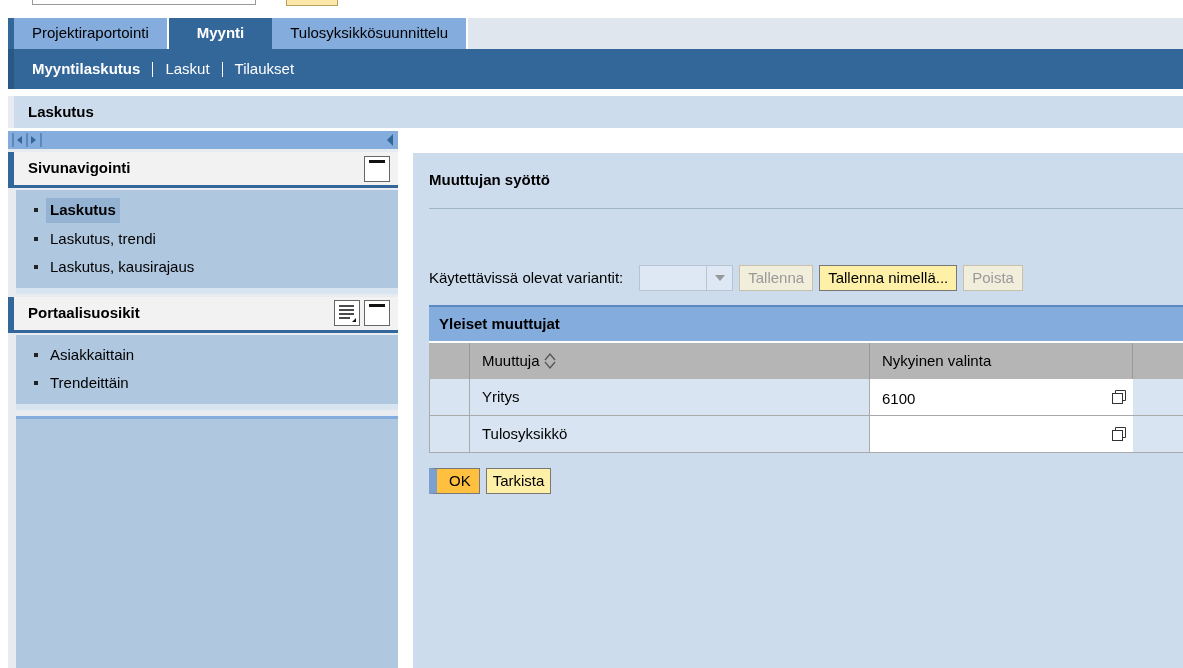 The width and height of the screenshot is (1183, 668). Describe the element at coordinates (92, 354) in the screenshot. I see `nav-link: Asiakkaittain` at that location.